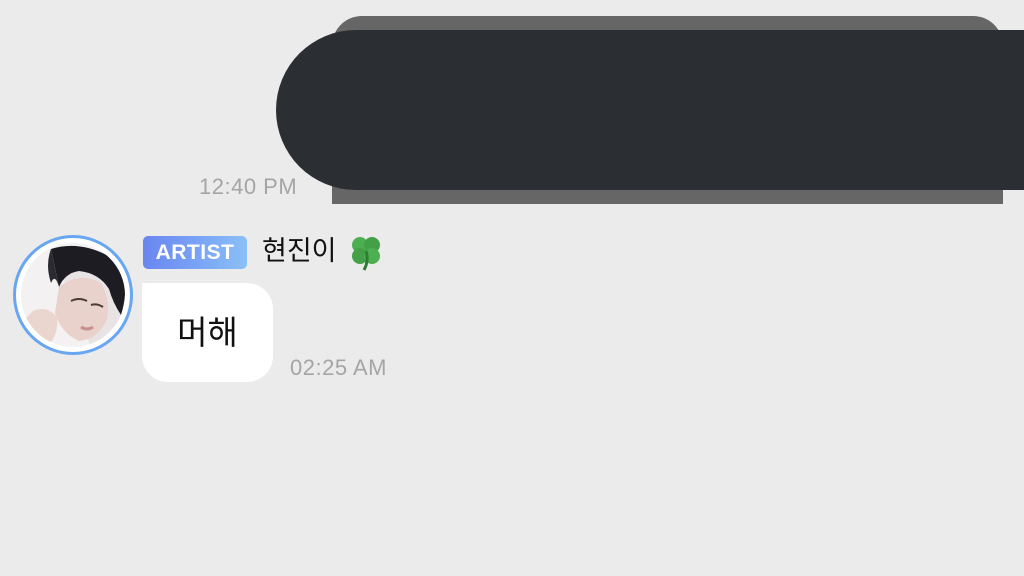  Describe the element at coordinates (207, 332) in the screenshot. I see `incoming-message-bubble: 머해` at that location.